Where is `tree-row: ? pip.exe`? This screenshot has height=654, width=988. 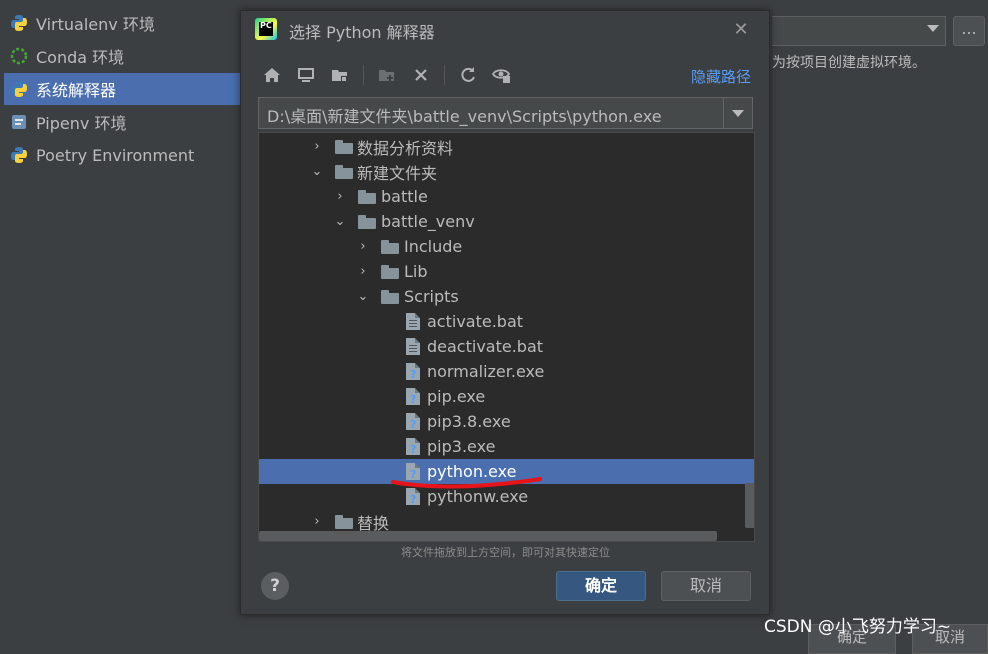
tree-row: ? pip.exe is located at coordinates (506, 396).